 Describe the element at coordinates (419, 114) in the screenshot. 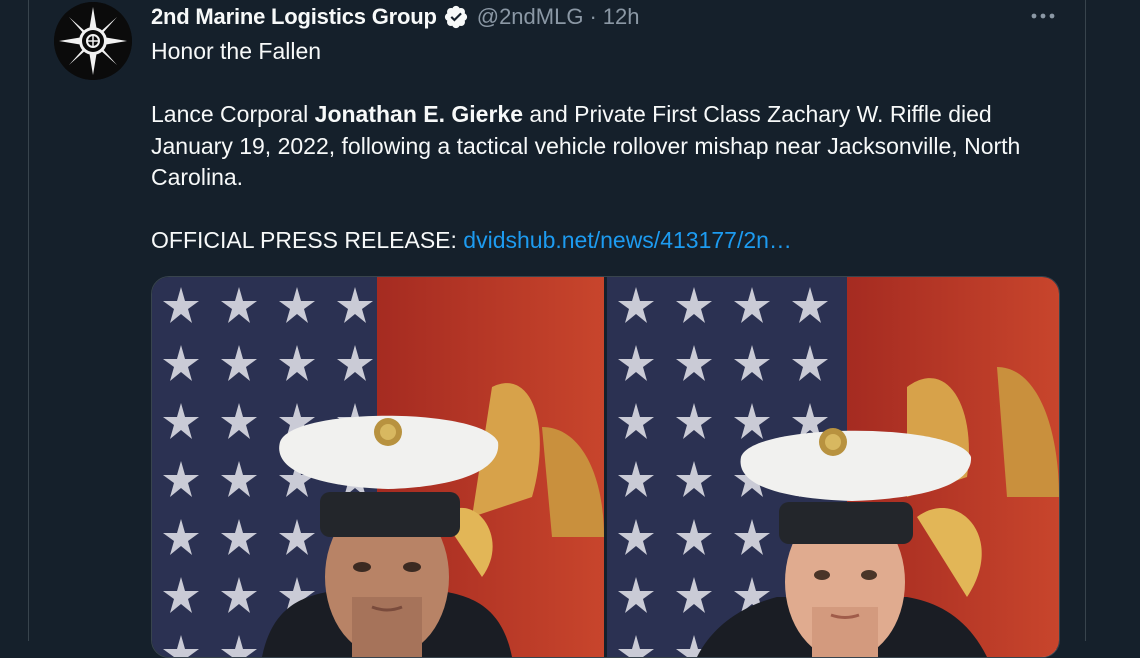

I see `text-bold-name: Jonathan E. Gierke` at that location.